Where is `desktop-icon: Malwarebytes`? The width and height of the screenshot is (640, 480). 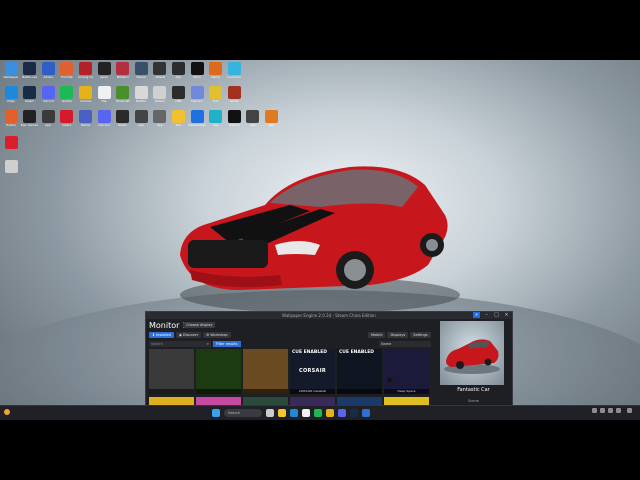 desktop-icon: Malwarebytes is located at coordinates (197, 121).